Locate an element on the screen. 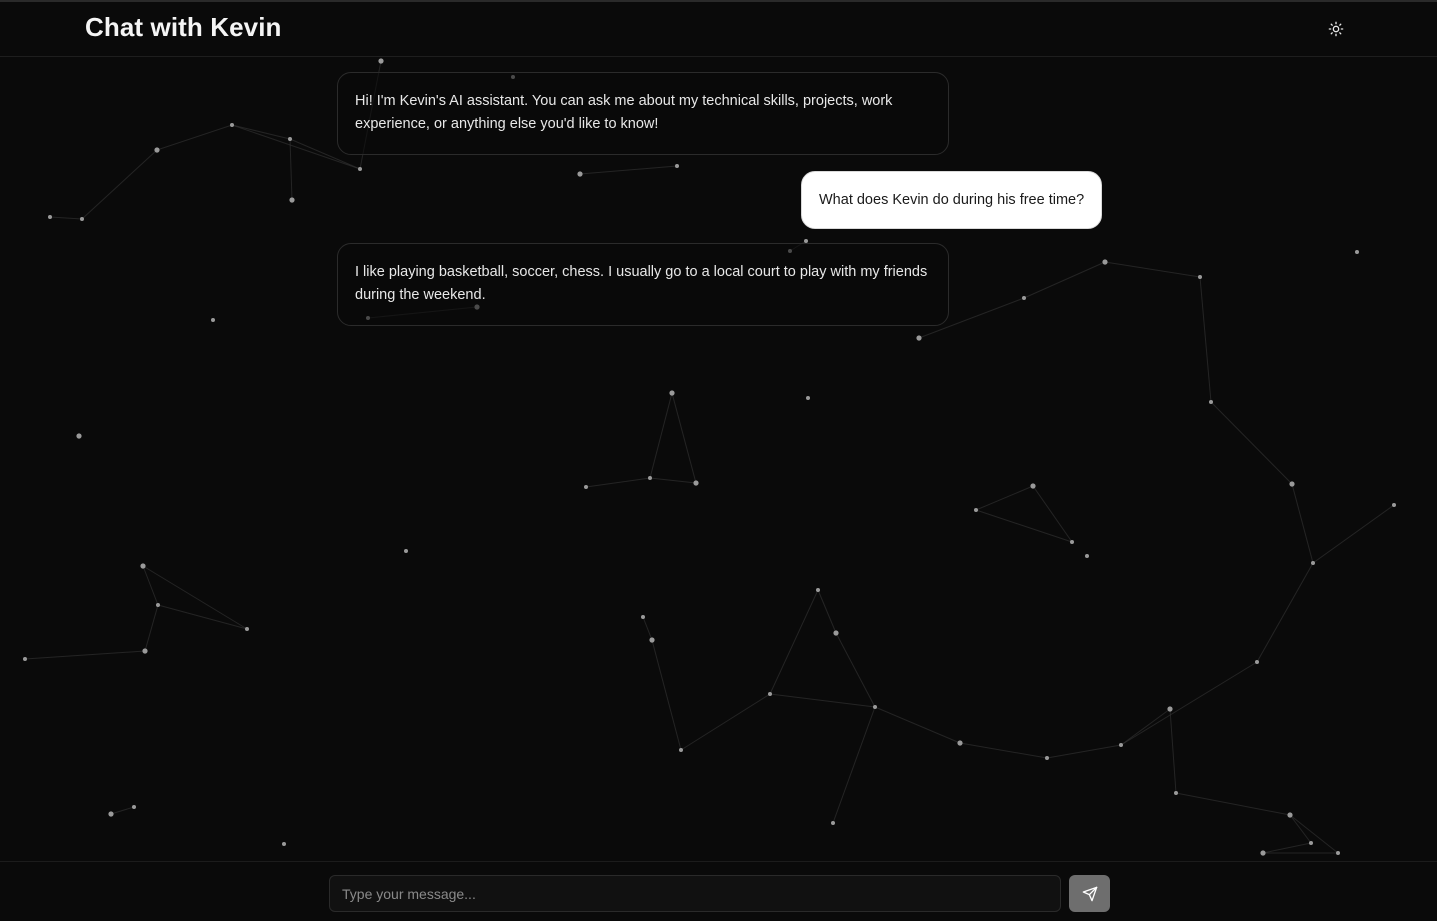 The height and width of the screenshot is (921, 1437). message-input is located at coordinates (695, 893).